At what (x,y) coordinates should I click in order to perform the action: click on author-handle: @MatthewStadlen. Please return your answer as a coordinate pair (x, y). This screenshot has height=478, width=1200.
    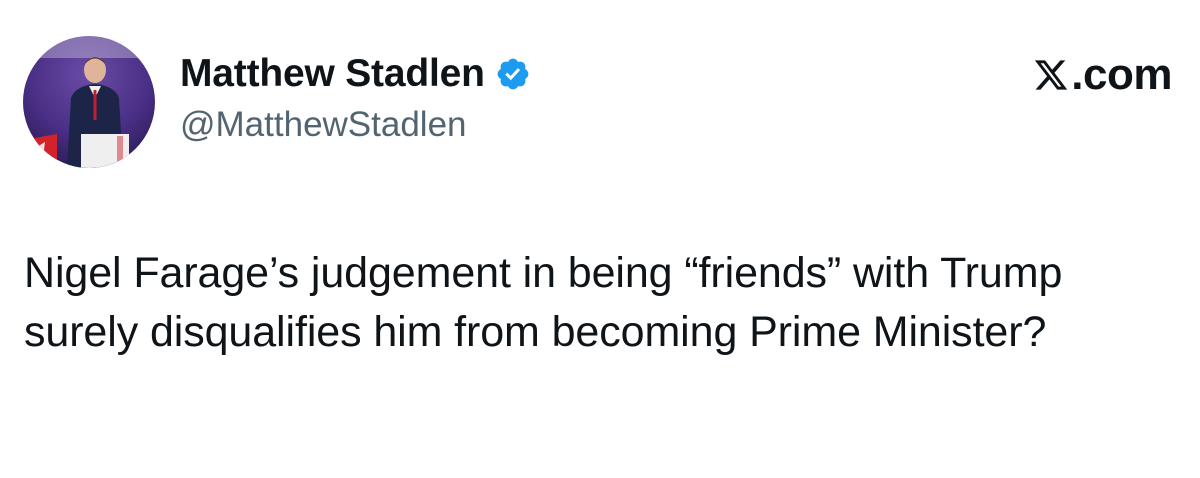
    Looking at the image, I should click on (323, 125).